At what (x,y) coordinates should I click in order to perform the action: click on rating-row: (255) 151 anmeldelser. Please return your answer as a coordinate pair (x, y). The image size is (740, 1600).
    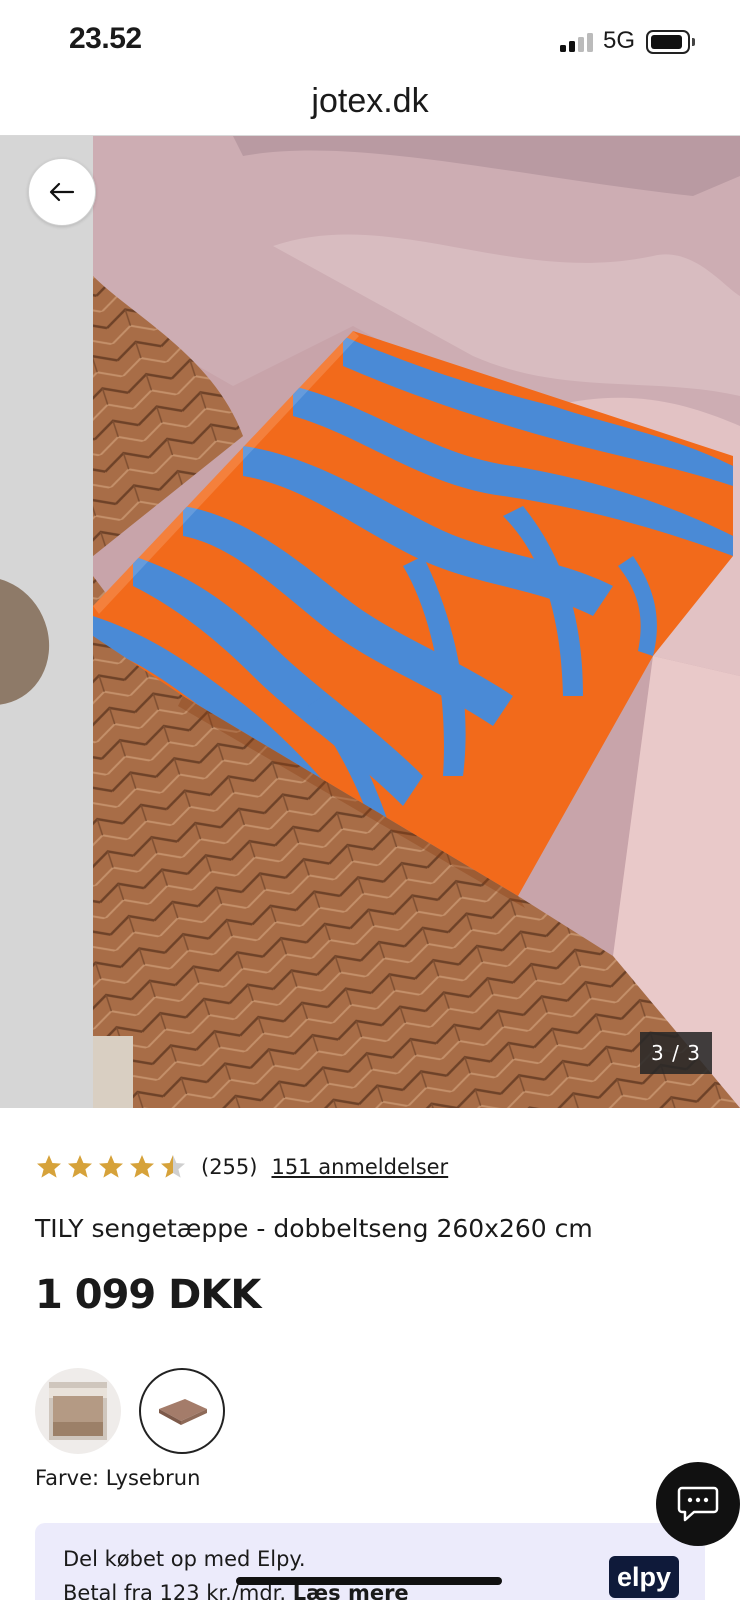
    Looking at the image, I should click on (241, 1167).